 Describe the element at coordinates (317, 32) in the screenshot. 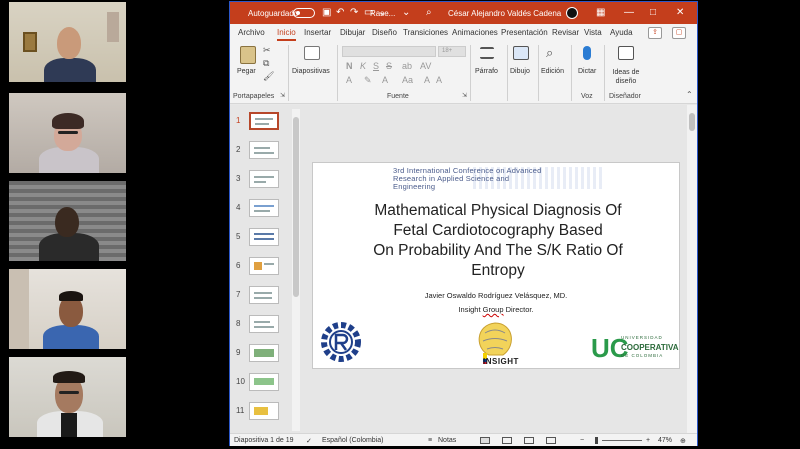

I see `tab-insertar: Insertar` at that location.